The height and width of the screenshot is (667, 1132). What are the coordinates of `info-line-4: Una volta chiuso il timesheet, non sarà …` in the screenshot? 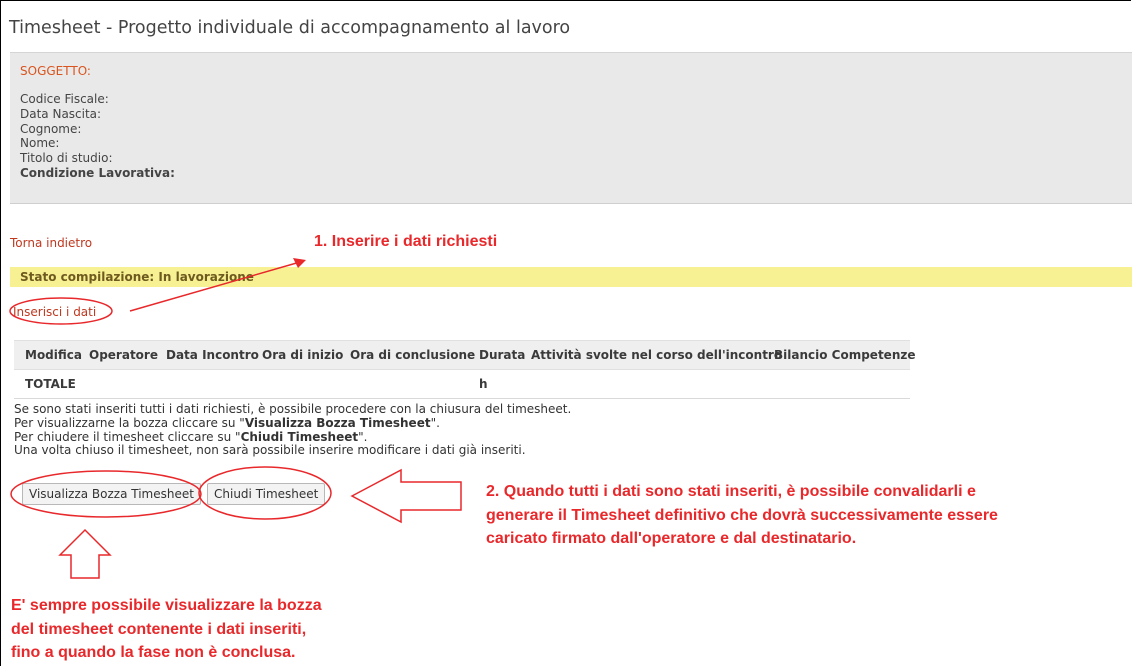 It's located at (270, 450).